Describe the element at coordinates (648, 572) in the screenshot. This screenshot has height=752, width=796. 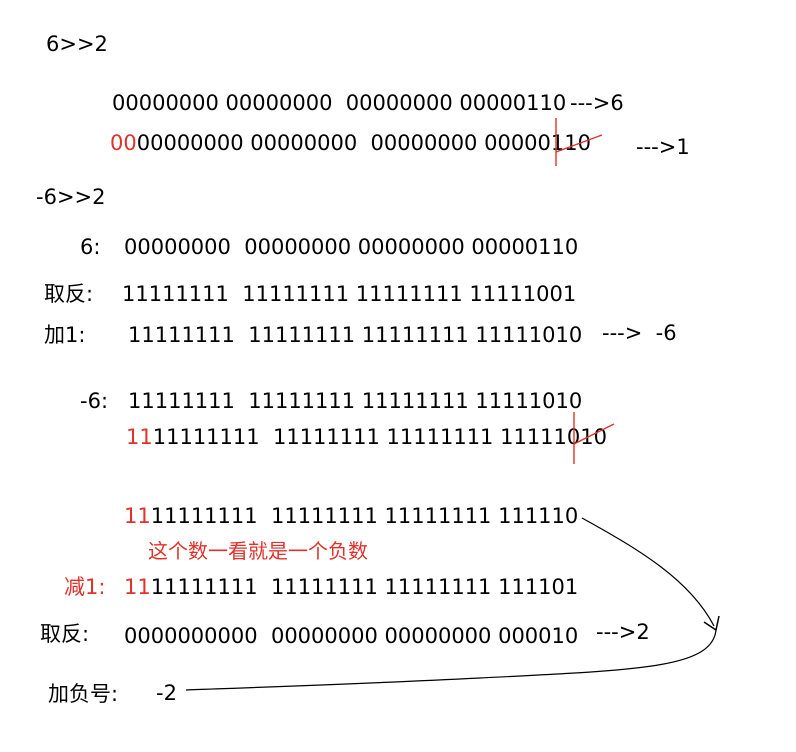
I see `arrow-curve` at that location.